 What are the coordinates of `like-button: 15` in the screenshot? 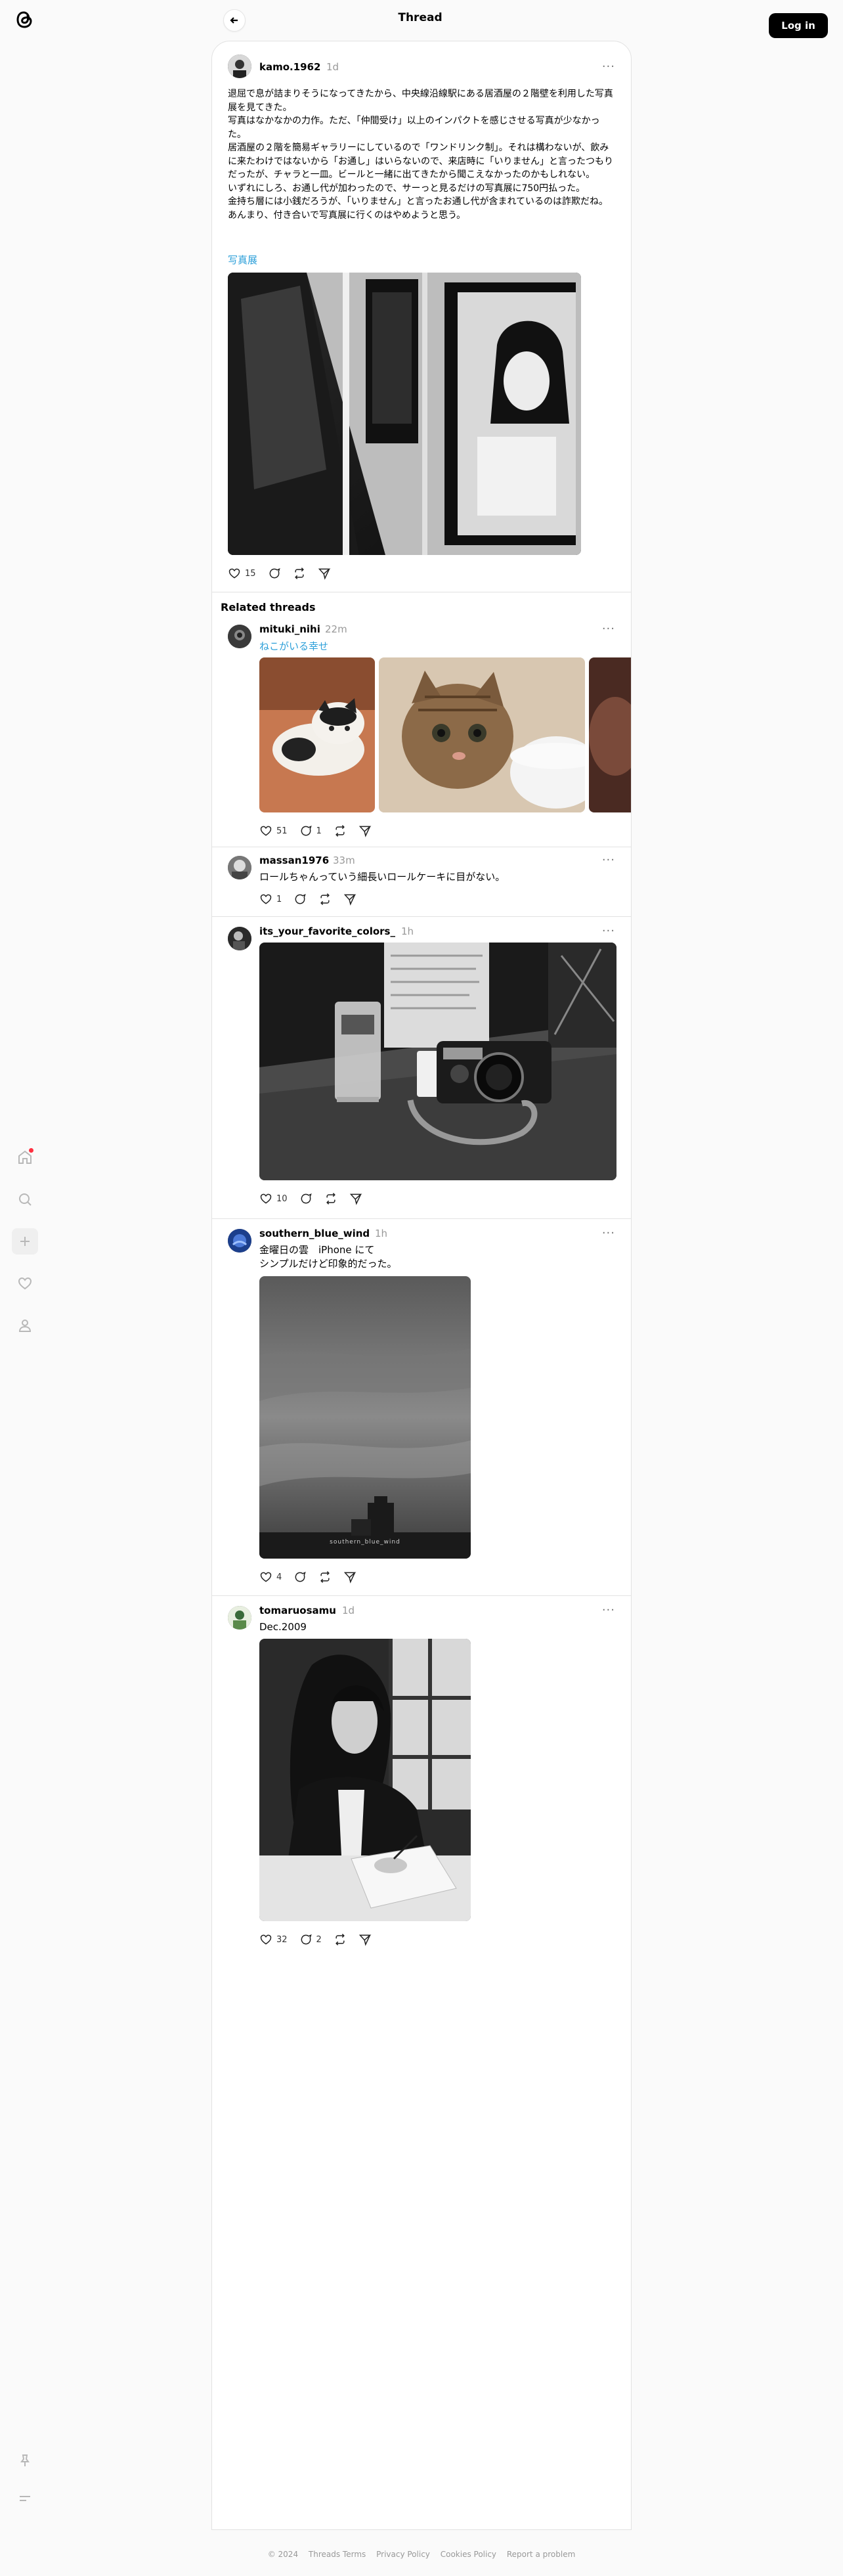 It's located at (242, 573).